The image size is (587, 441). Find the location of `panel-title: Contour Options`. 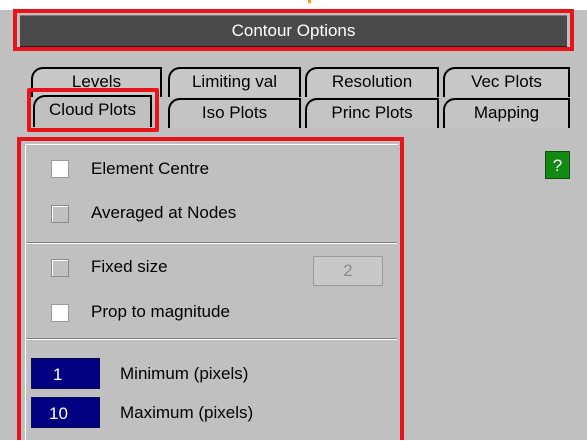

panel-title: Contour Options is located at coordinates (293, 31).